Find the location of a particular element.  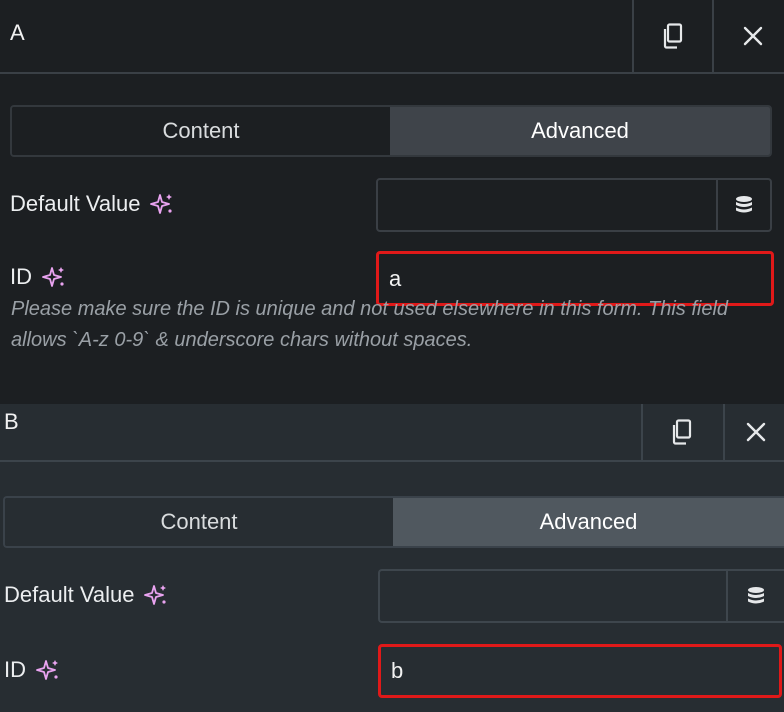

panel-title: B is located at coordinates (11, 421).